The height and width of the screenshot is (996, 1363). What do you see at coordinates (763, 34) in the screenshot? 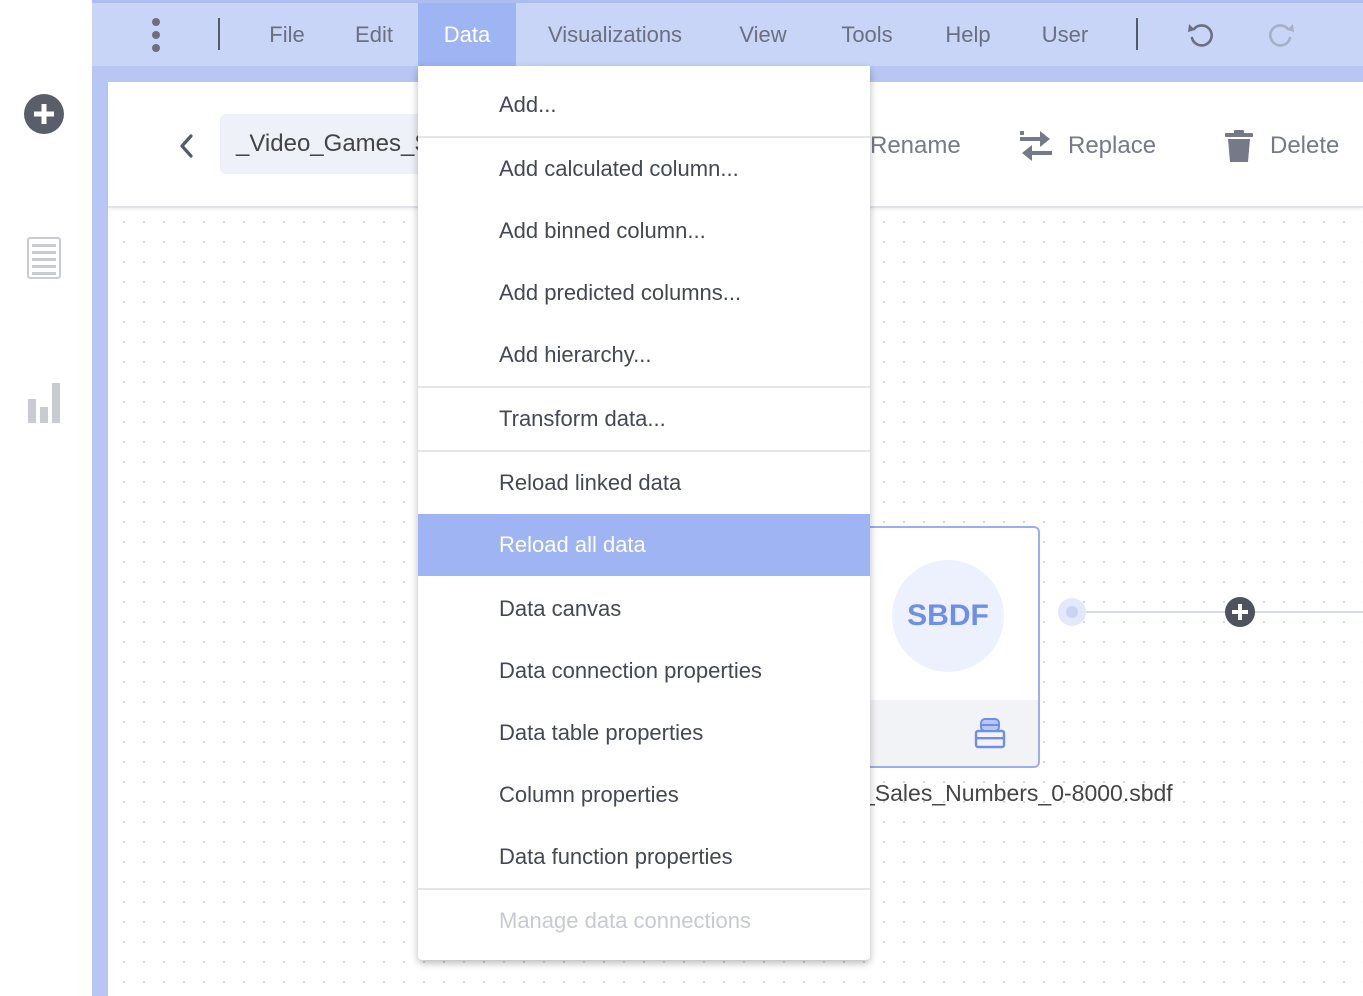
I see `menu-view: View` at bounding box center [763, 34].